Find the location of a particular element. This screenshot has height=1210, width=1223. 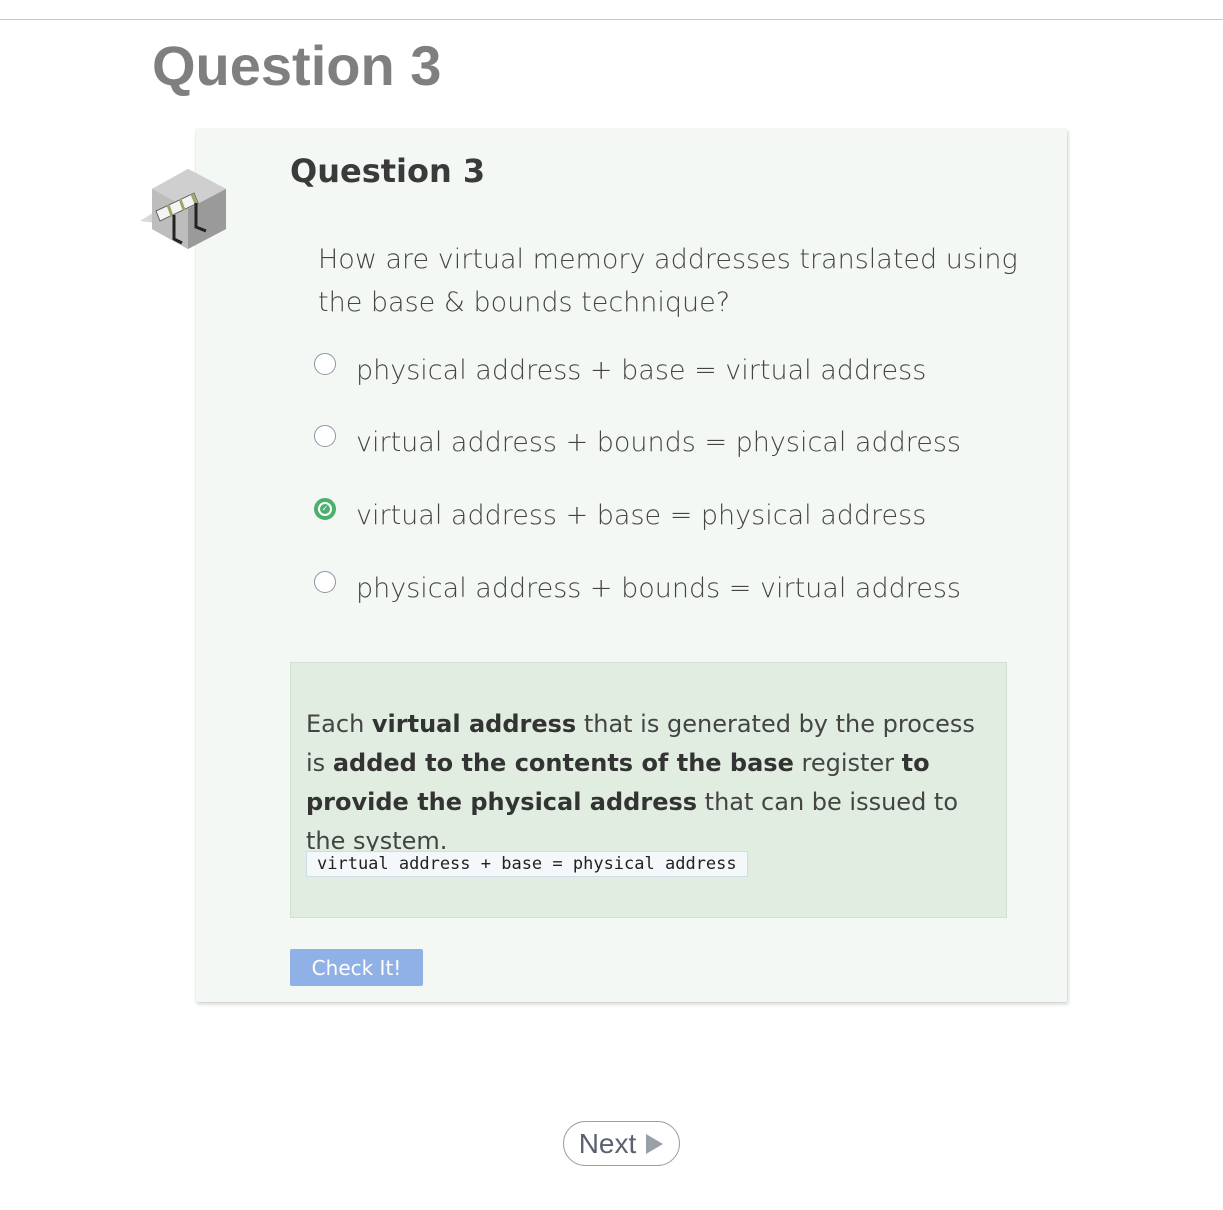

radio-button-checked: ✓ is located at coordinates (325, 509).